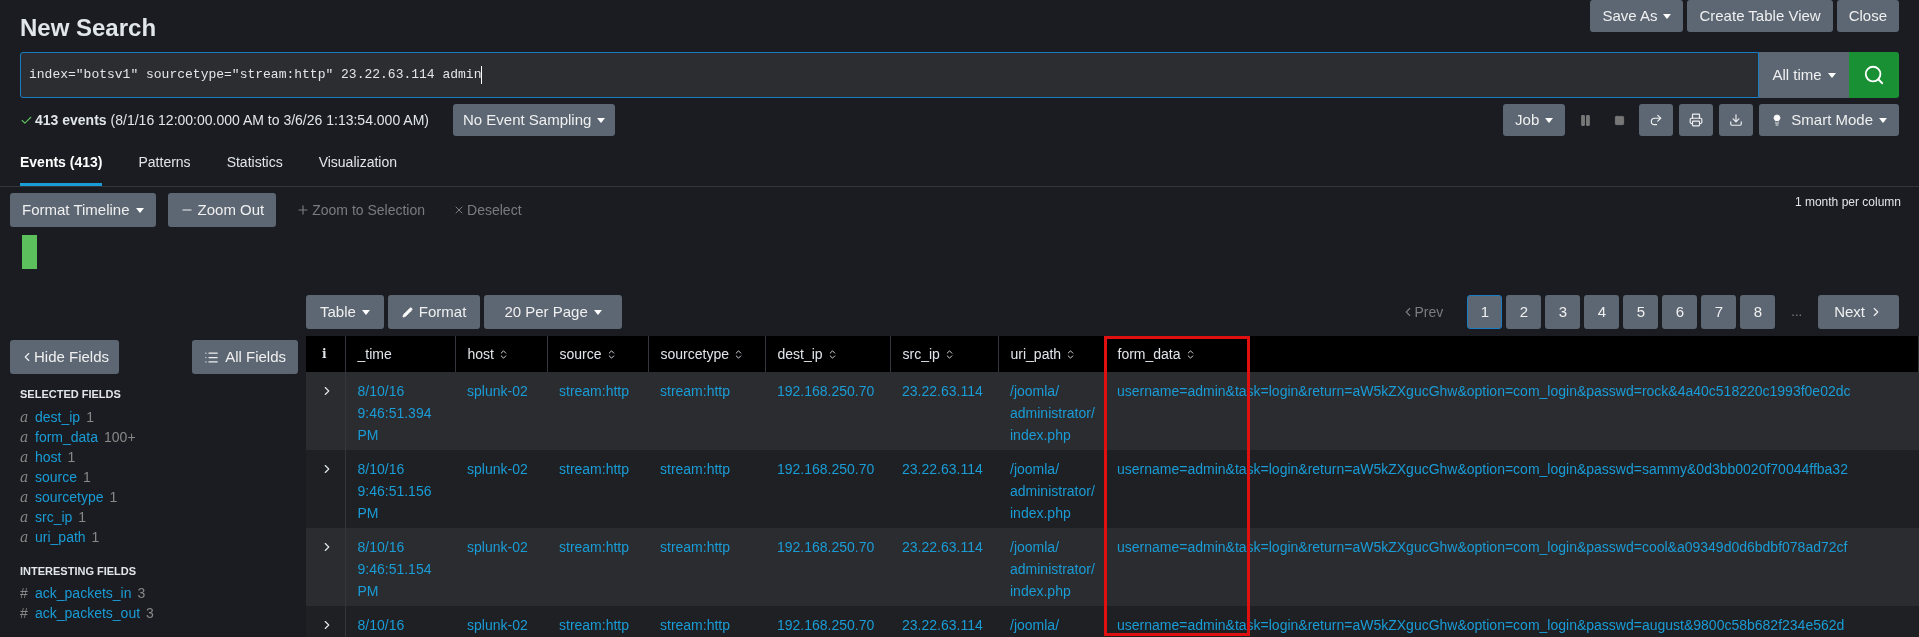  What do you see at coordinates (361, 210) in the screenshot?
I see `zoom-to-selection-button: Zoom to Selection` at bounding box center [361, 210].